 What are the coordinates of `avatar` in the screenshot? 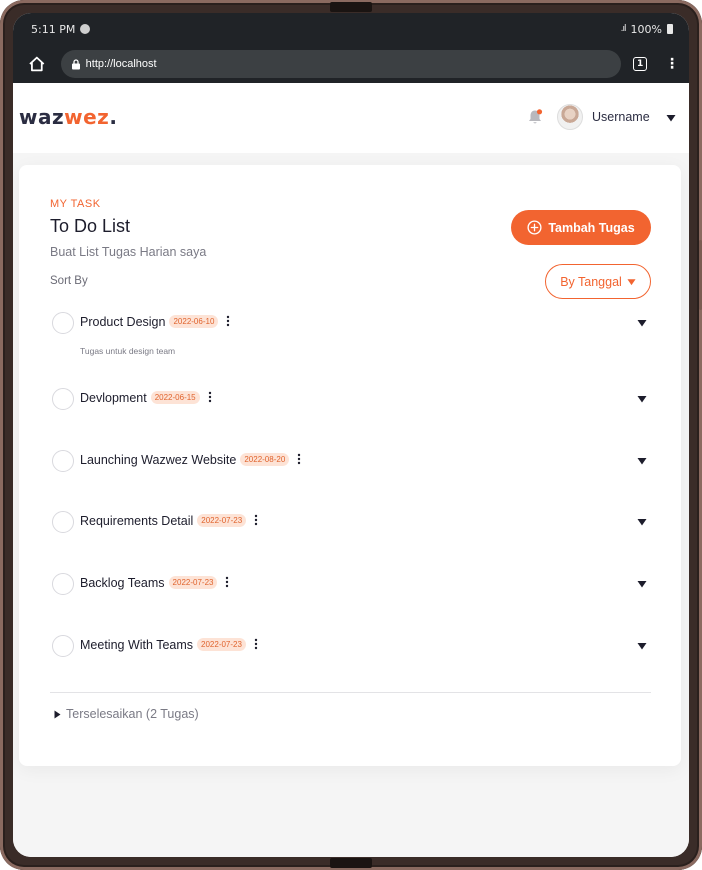 It's located at (570, 117).